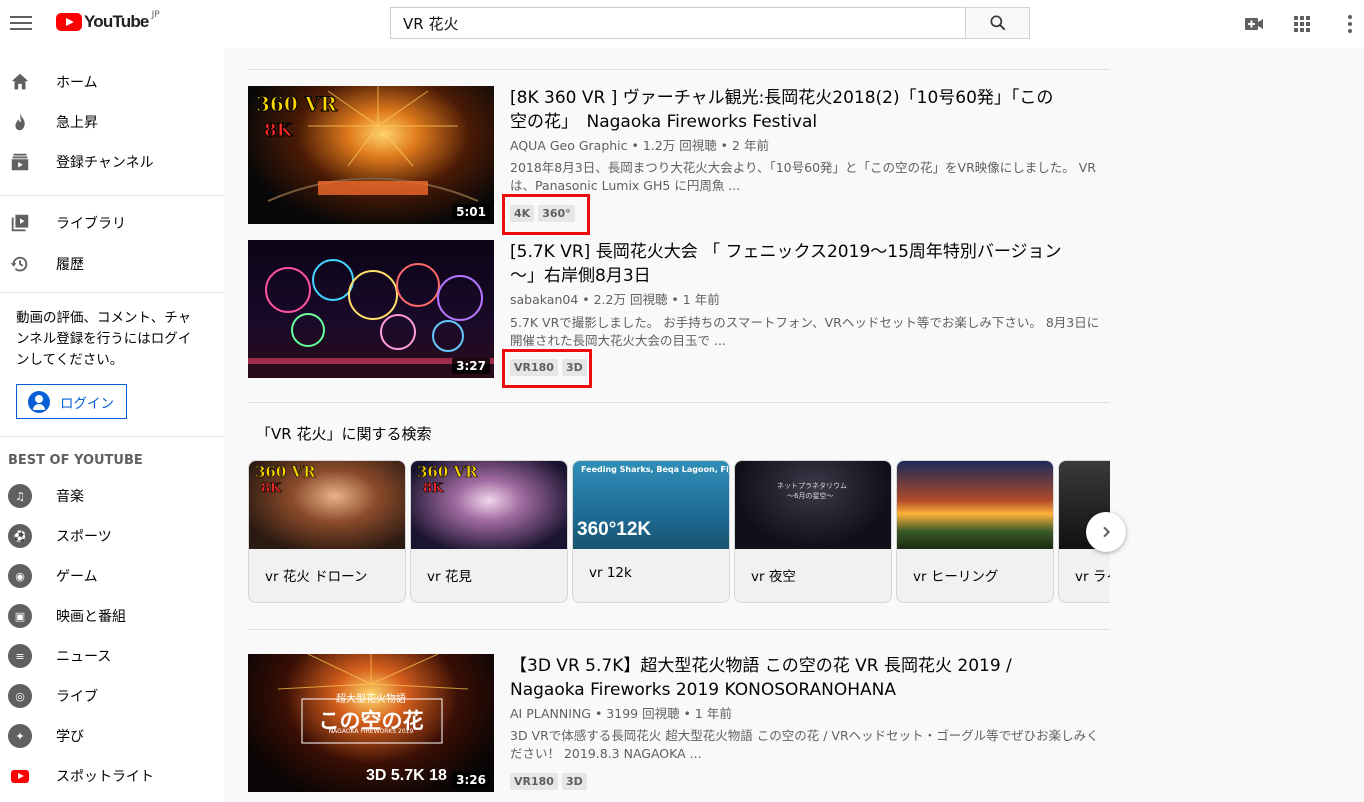  I want to click on sidebar-item-label: ホーム, so click(77, 83).